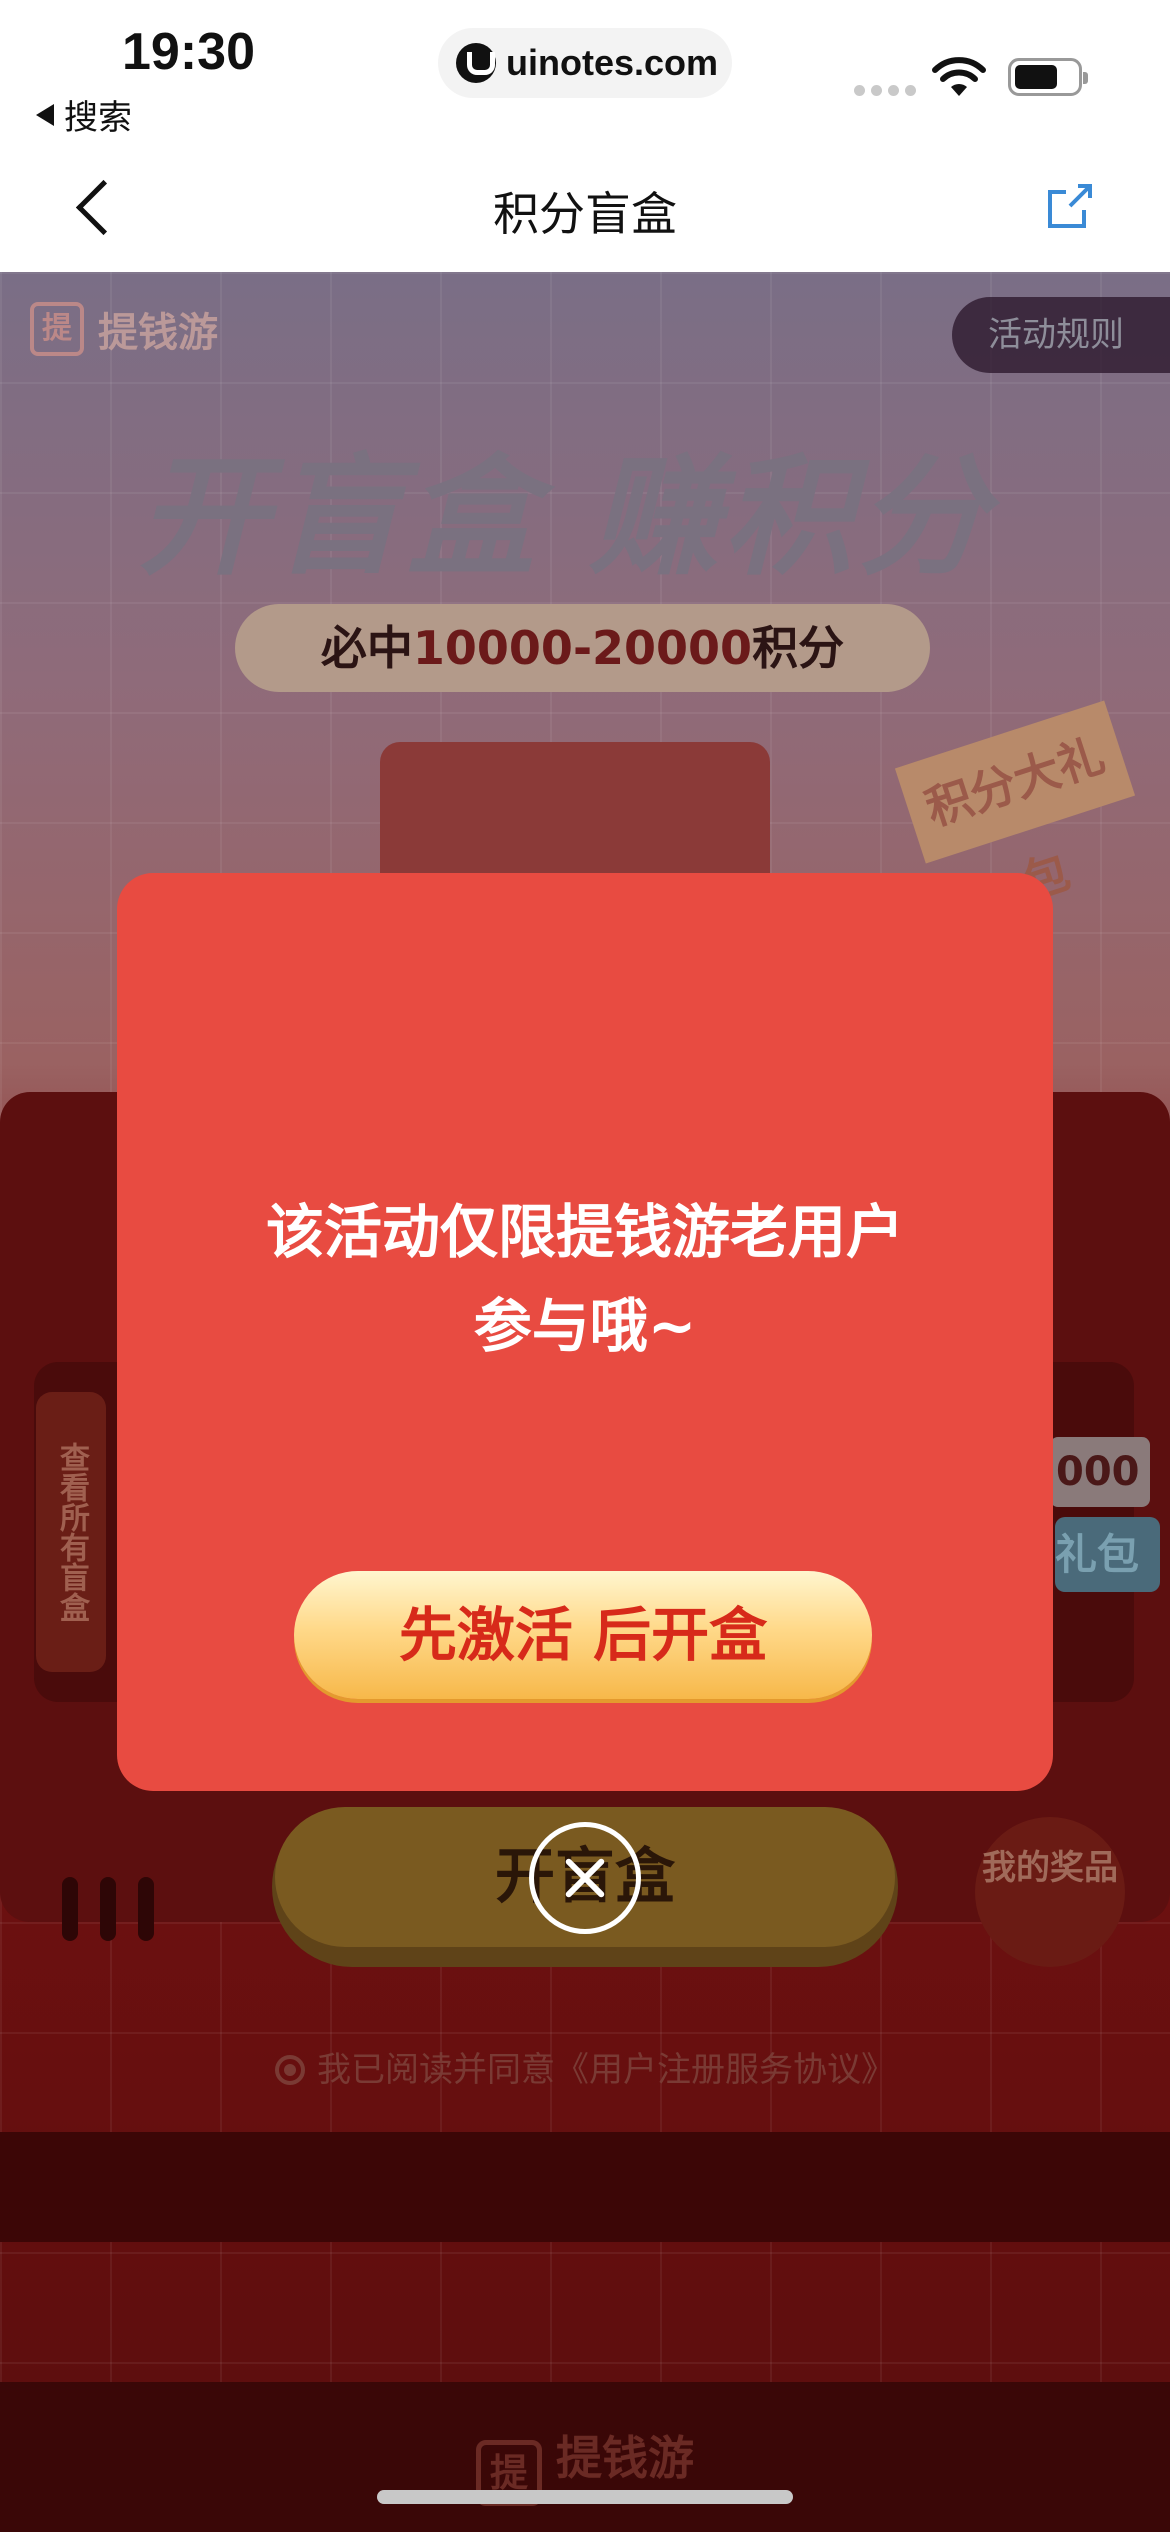  Describe the element at coordinates (565, 517) in the screenshot. I see `headline: 开盲盒 赚积分` at that location.